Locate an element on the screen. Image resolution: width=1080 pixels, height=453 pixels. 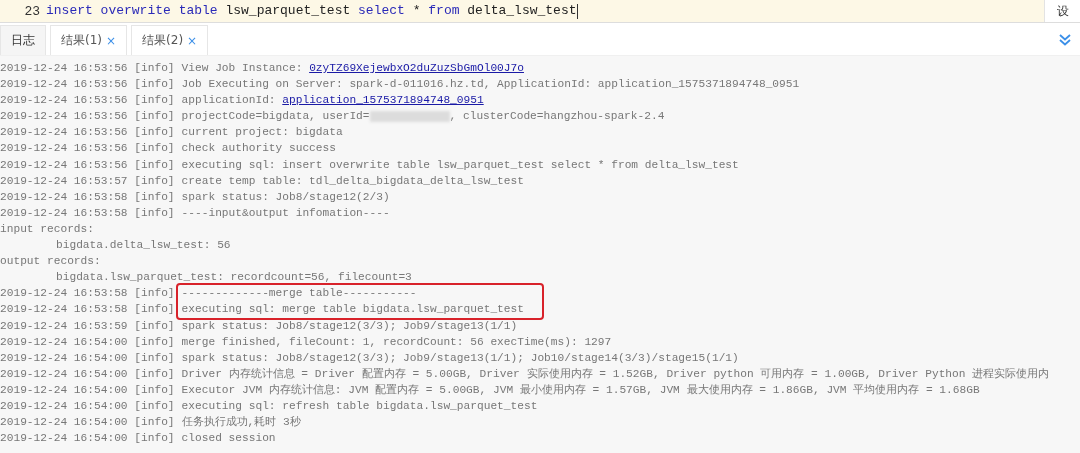
log-message: create temp table: tdl_delta_bigdata_delta_lsw_test is located at coordinates (352, 181).